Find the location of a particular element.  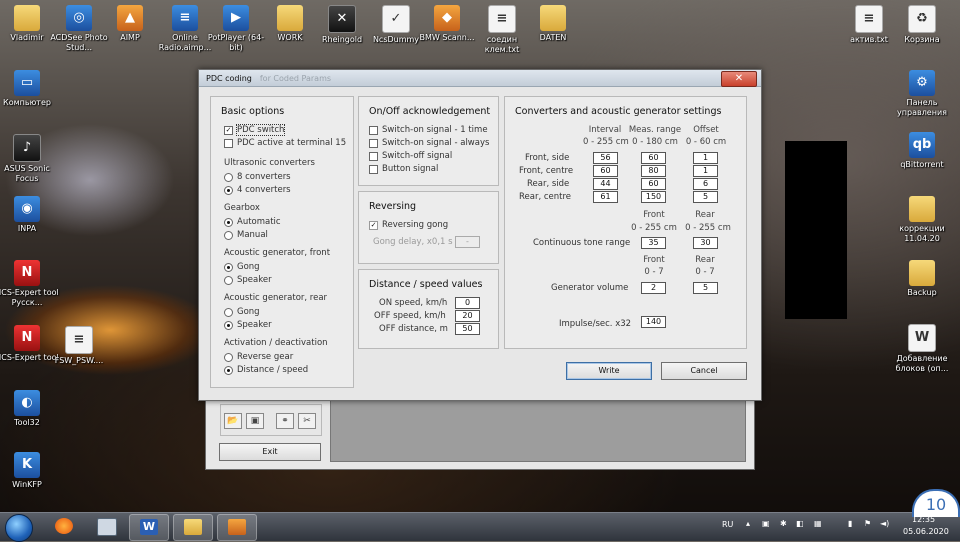

front-side-interval: 56 is located at coordinates (605, 158).